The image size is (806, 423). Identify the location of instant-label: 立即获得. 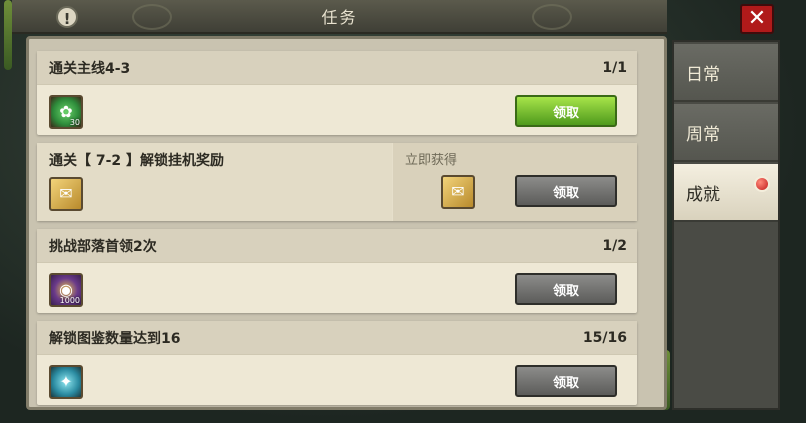
(431, 160).